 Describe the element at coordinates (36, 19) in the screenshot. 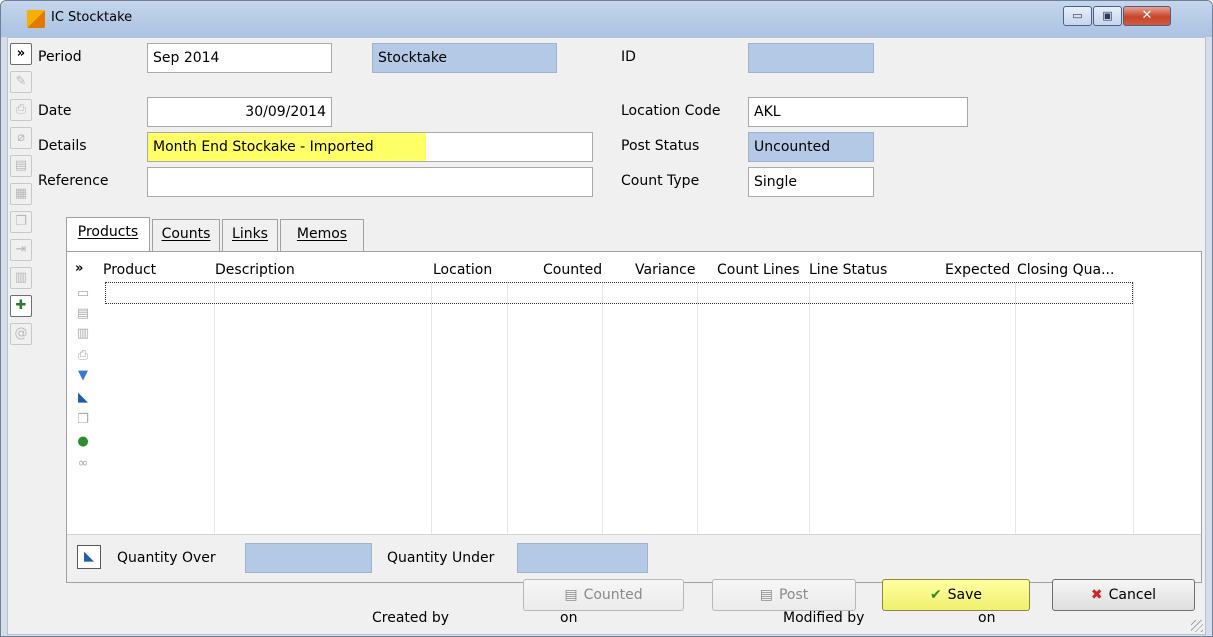

I see `app-icon` at that location.